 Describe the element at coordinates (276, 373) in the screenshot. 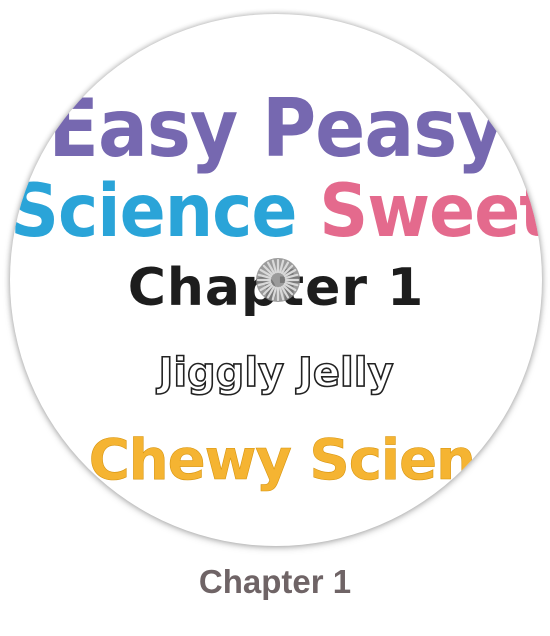

I see `subtitle: Jiggly Jelly` at that location.